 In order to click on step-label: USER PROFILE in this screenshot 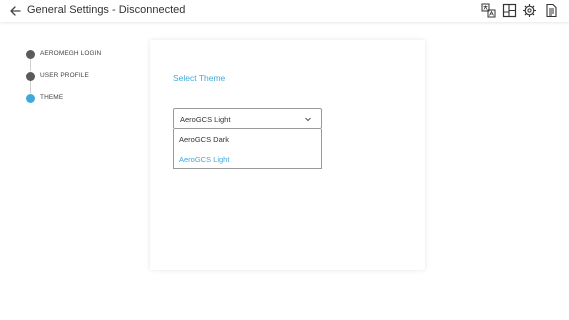, I will do `click(64, 75)`.